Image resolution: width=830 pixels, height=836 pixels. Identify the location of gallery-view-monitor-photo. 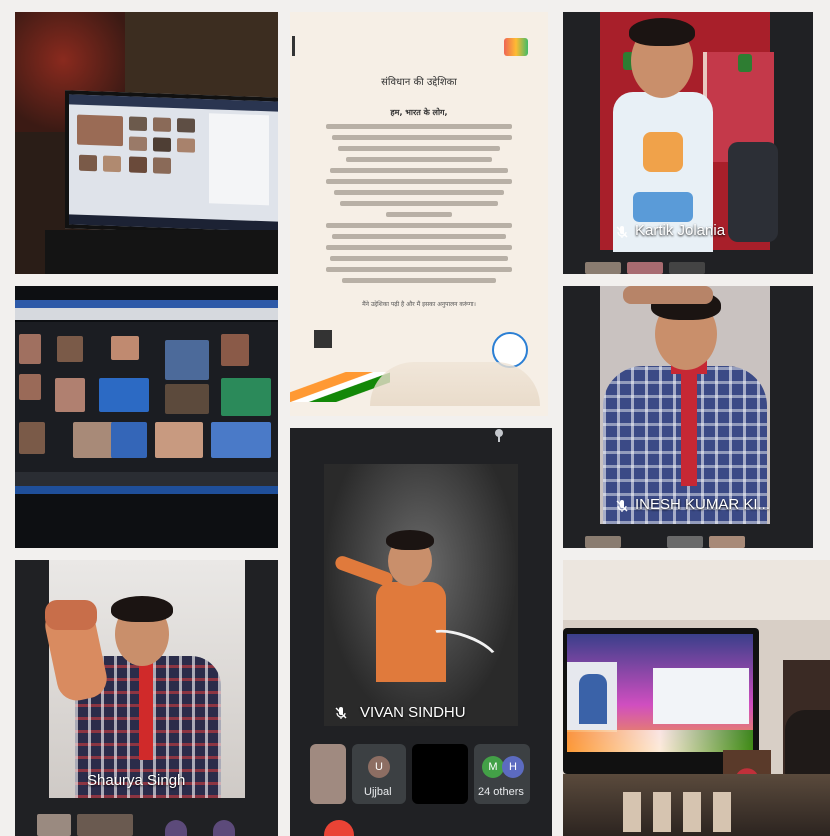
(146, 417).